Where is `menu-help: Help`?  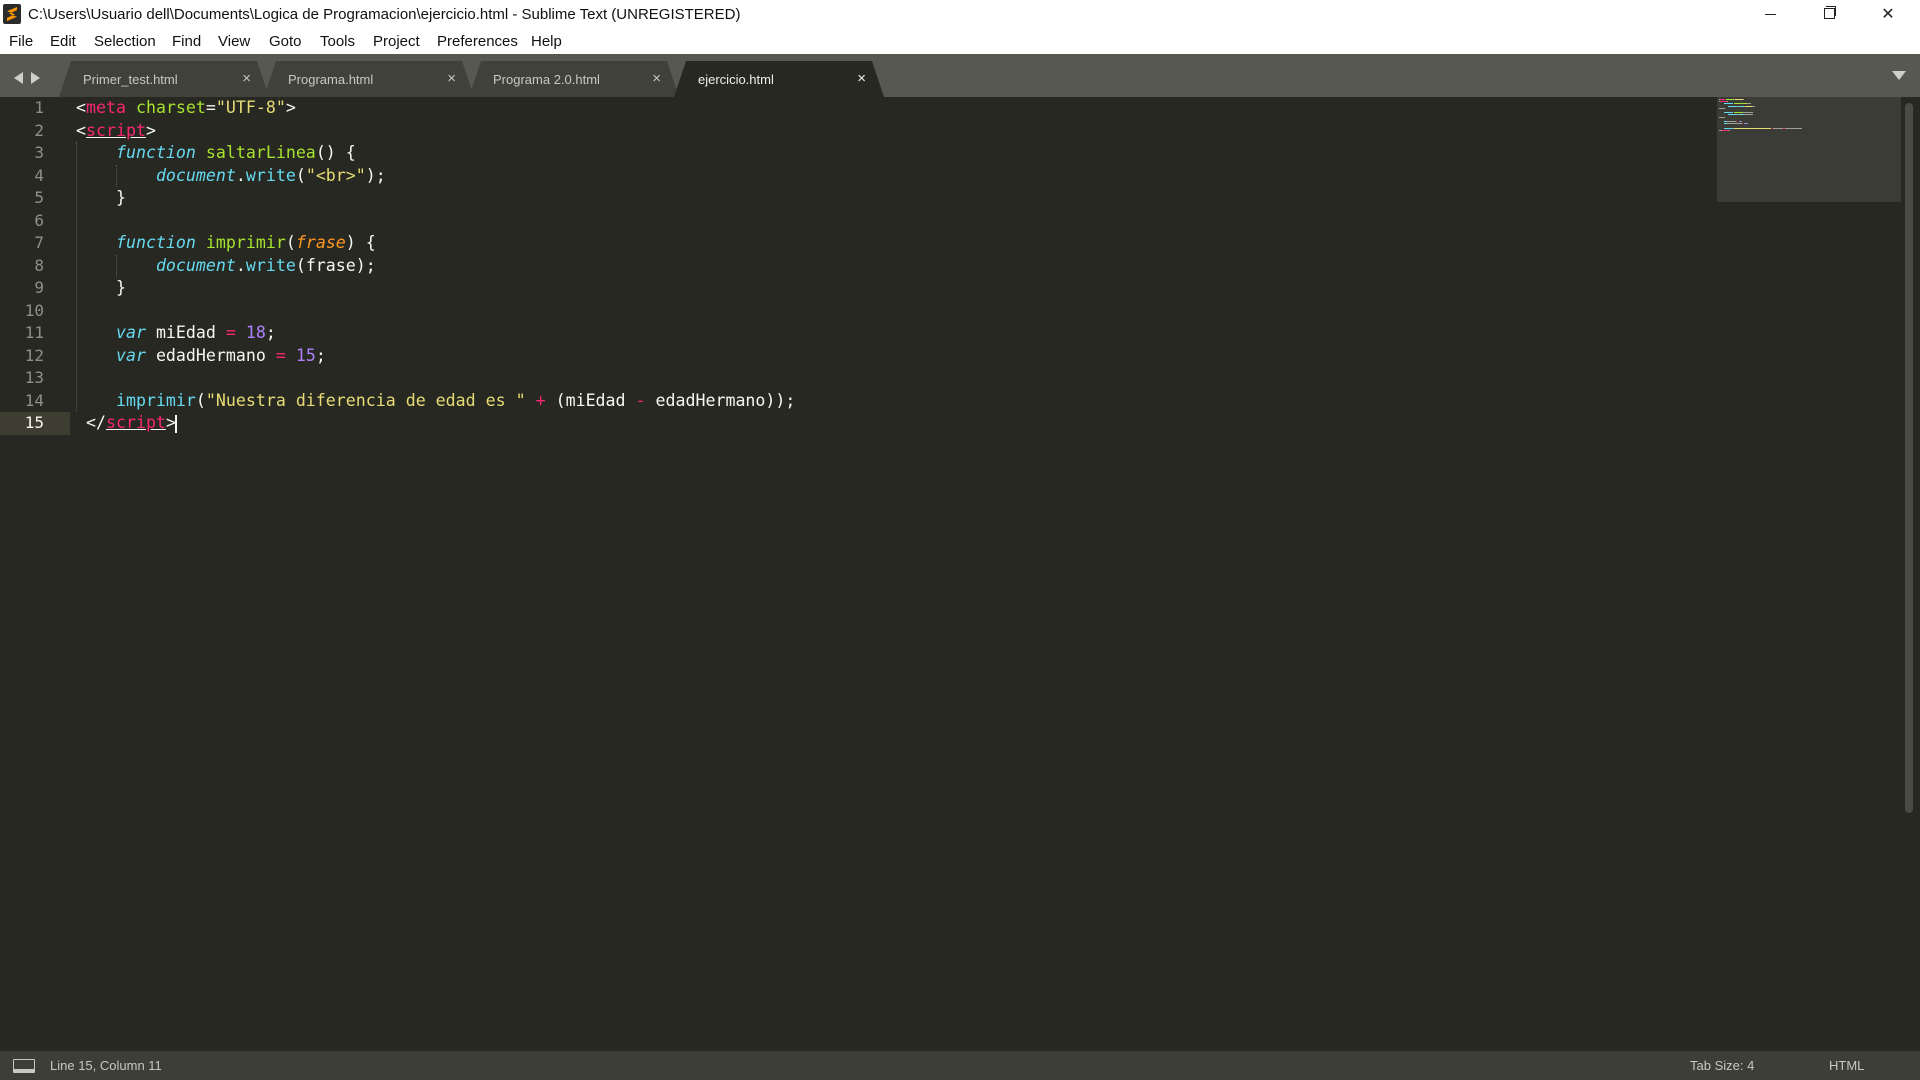
menu-help: Help is located at coordinates (546, 41).